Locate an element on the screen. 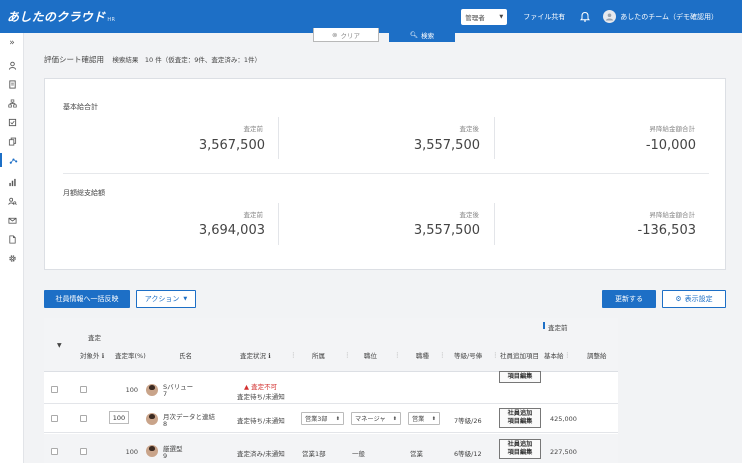 This screenshot has width=742, height=463. th-base-pay: 基本給 is located at coordinates (554, 355).